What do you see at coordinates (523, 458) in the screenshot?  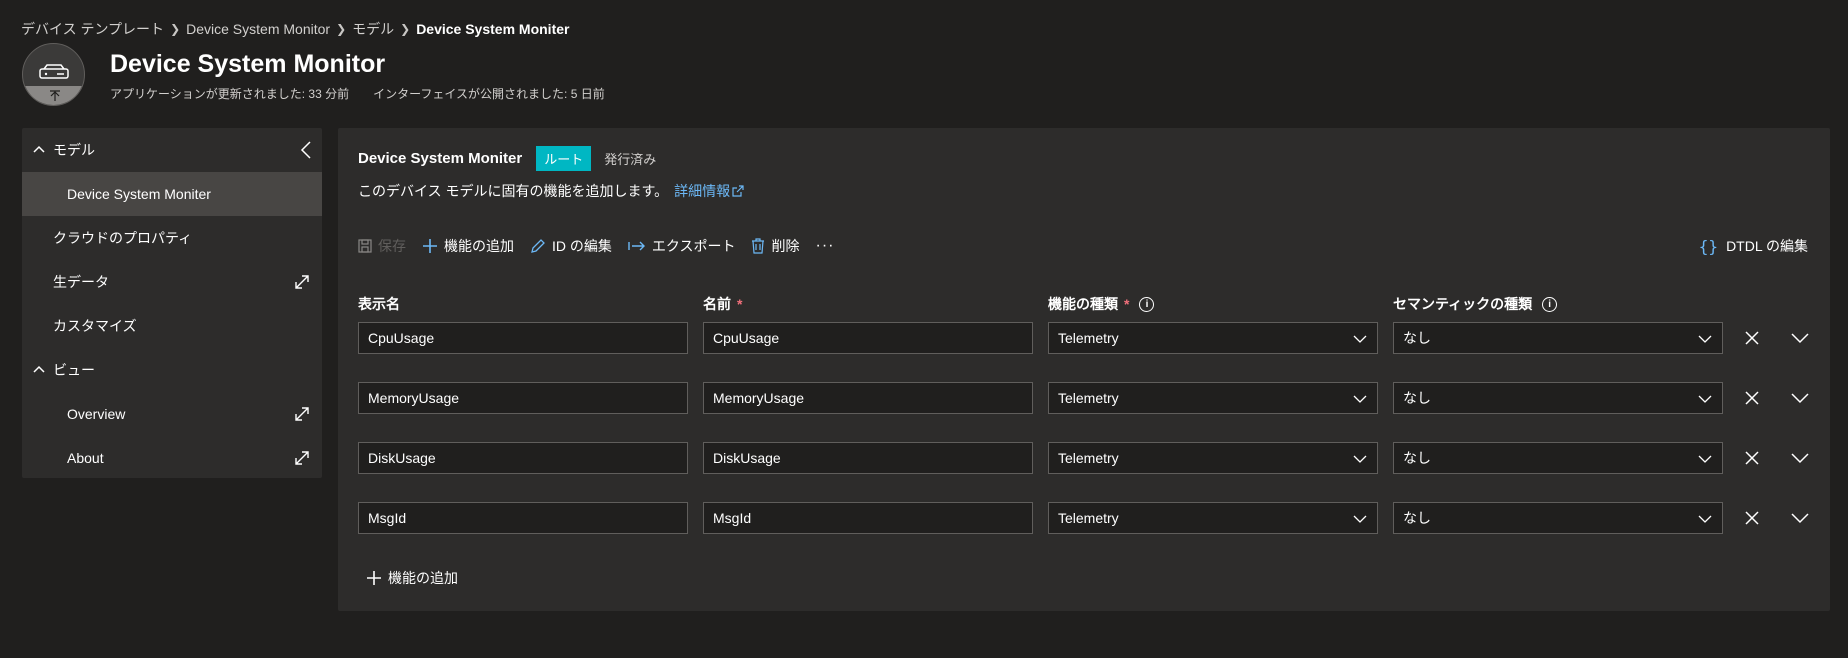 I see `display-name-input: DiskUsage` at bounding box center [523, 458].